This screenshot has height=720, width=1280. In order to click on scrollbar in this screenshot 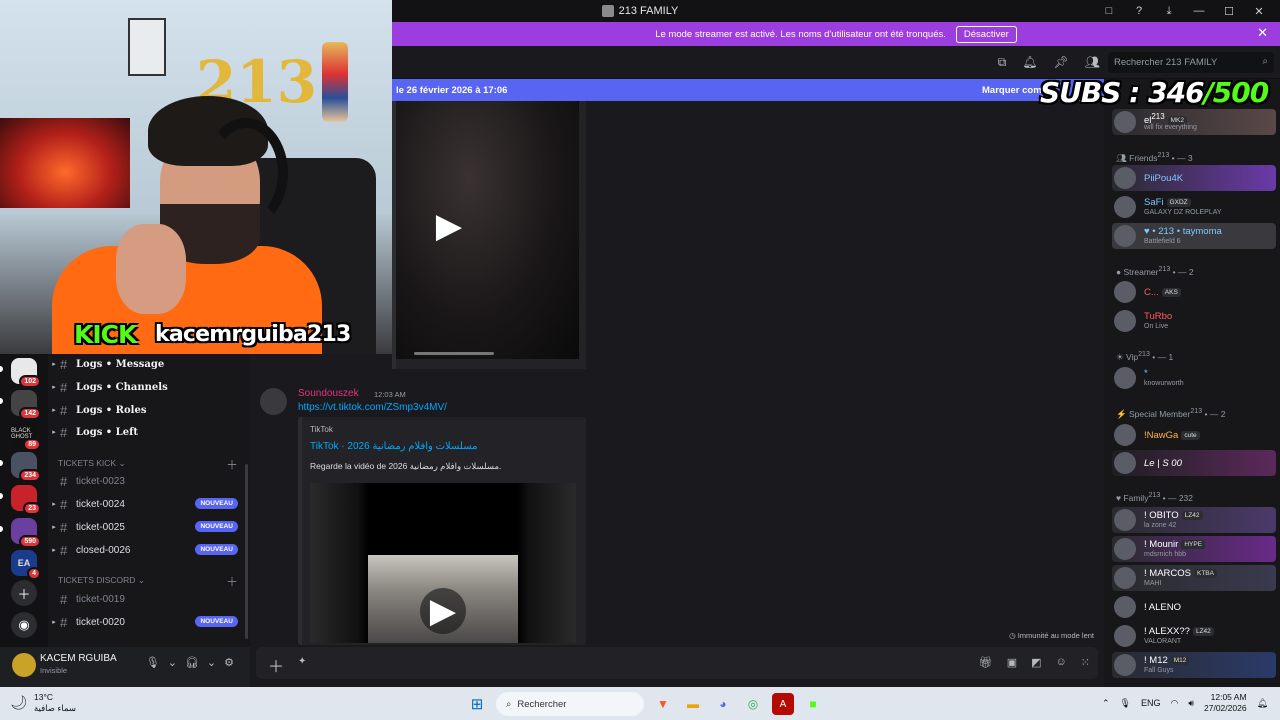, I will do `click(246, 551)`.